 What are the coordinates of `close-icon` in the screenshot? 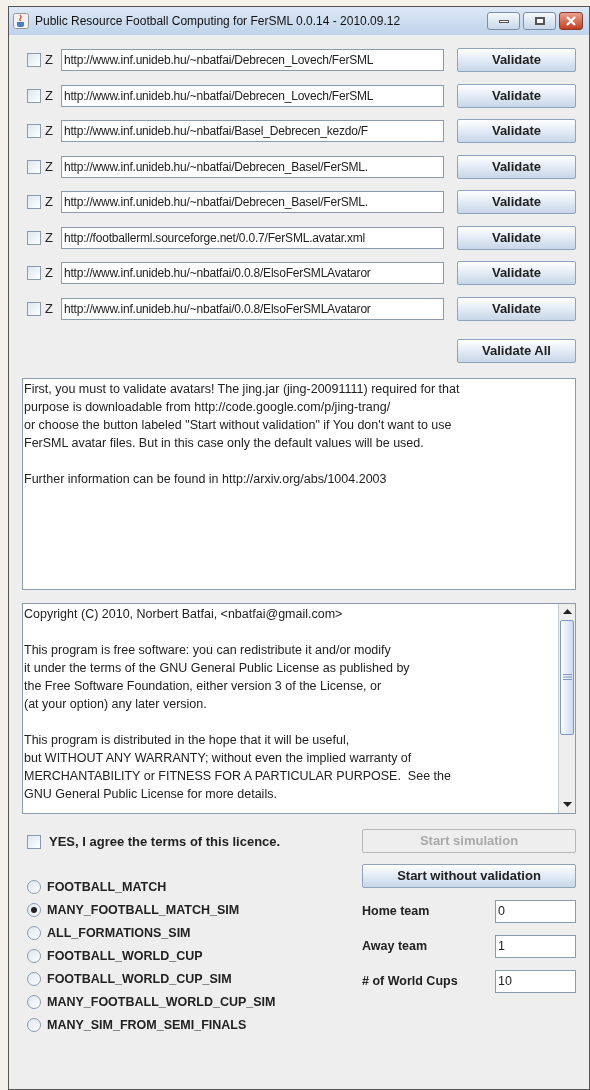 It's located at (571, 21).